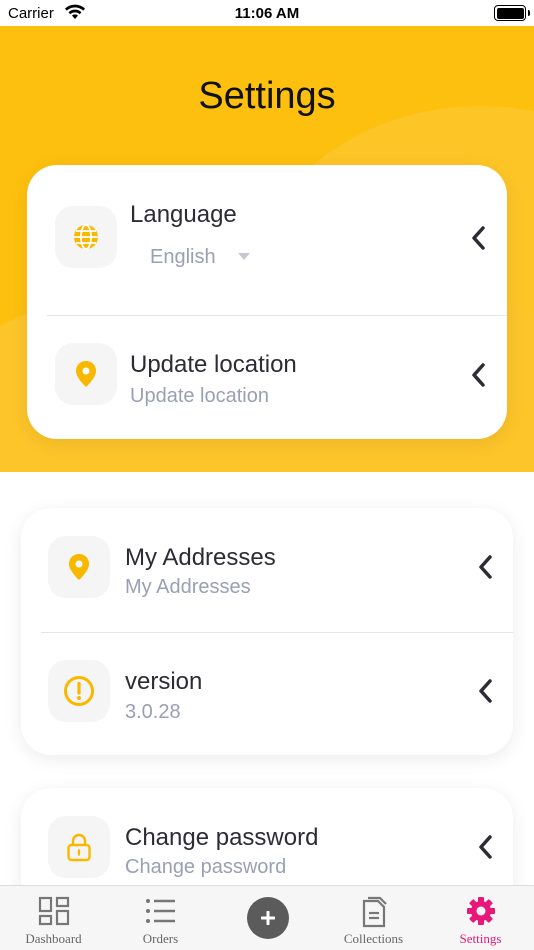  Describe the element at coordinates (222, 837) in the screenshot. I see `change-password-label: Change password` at that location.